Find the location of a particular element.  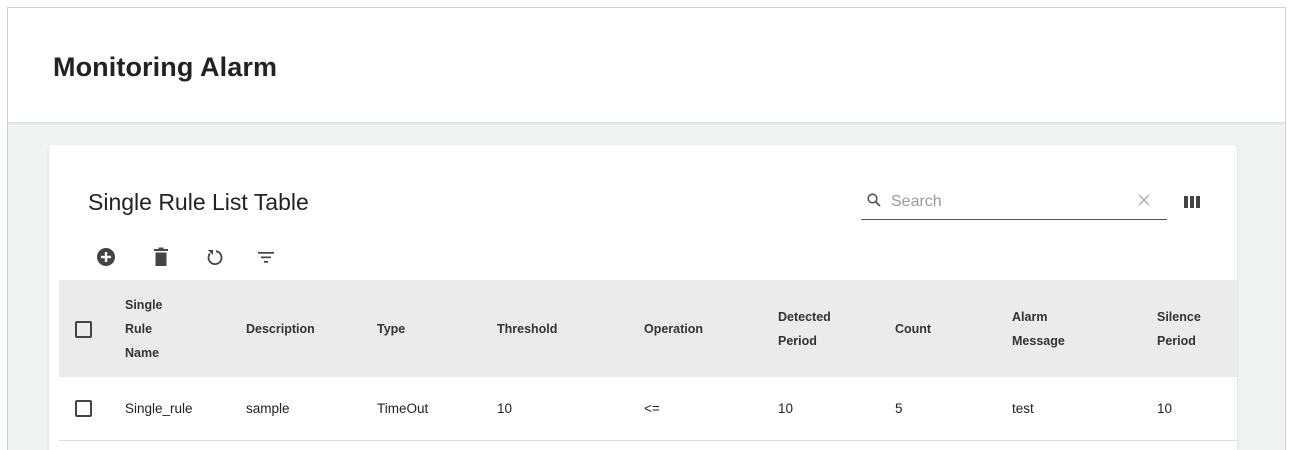

column-header: Threshold is located at coordinates (570, 328).